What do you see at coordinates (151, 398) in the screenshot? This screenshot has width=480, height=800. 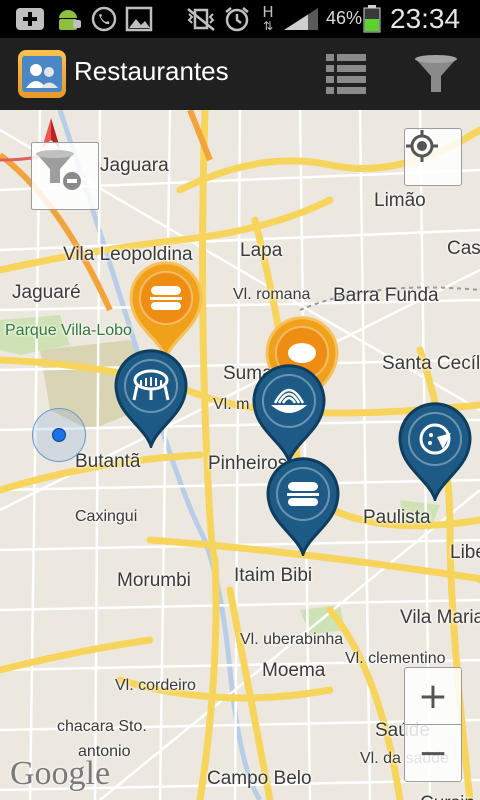 I see `grill-marker-icon` at bounding box center [151, 398].